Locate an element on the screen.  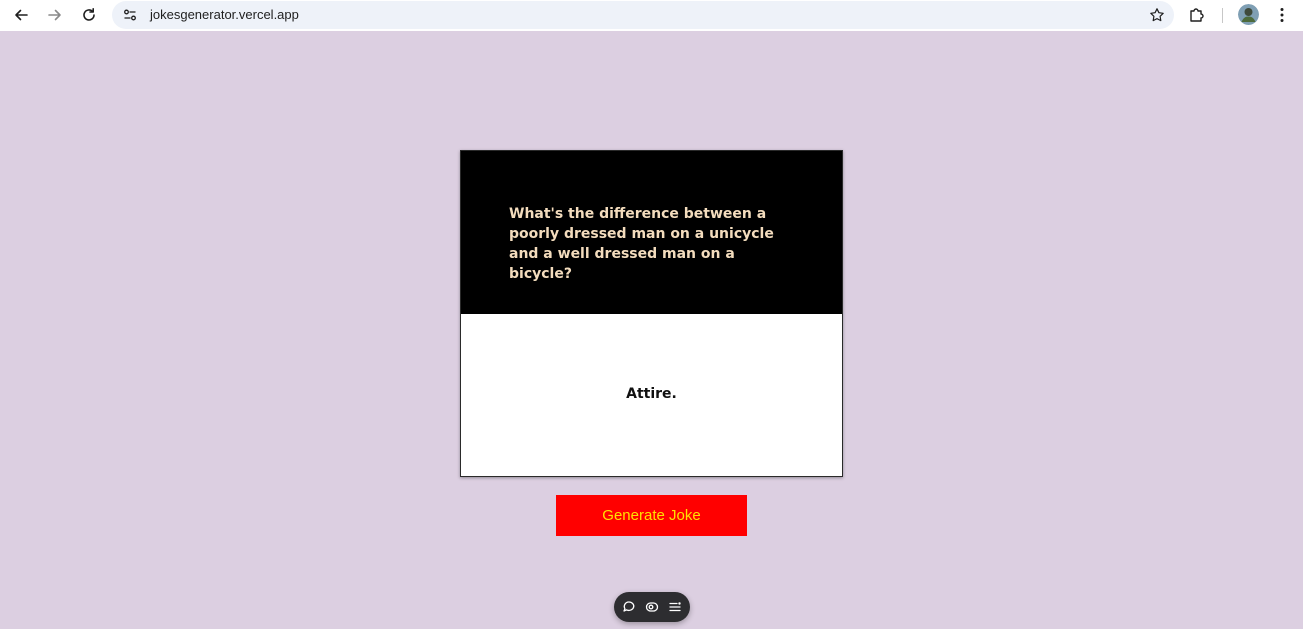
comment-button is located at coordinates (629, 607).